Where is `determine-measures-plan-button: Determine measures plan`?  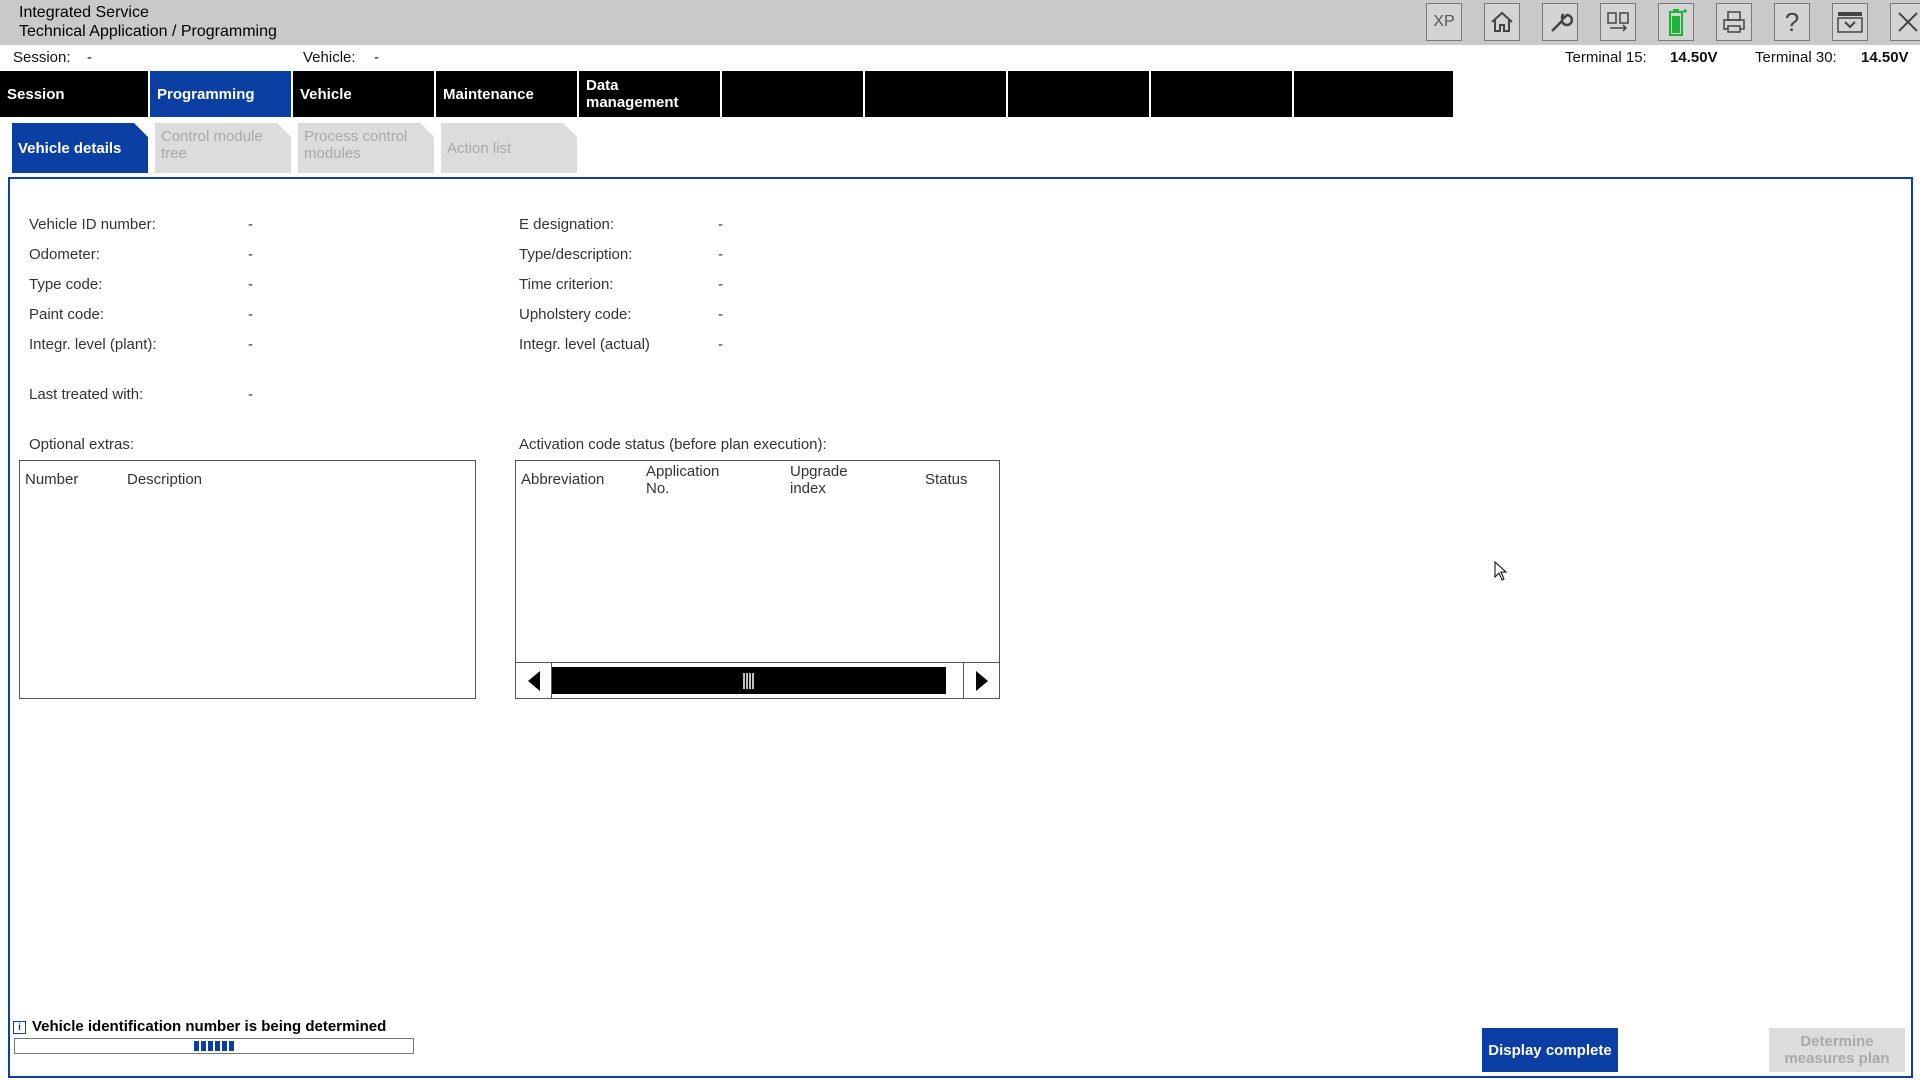 determine-measures-plan-button: Determine measures plan is located at coordinates (1837, 1050).